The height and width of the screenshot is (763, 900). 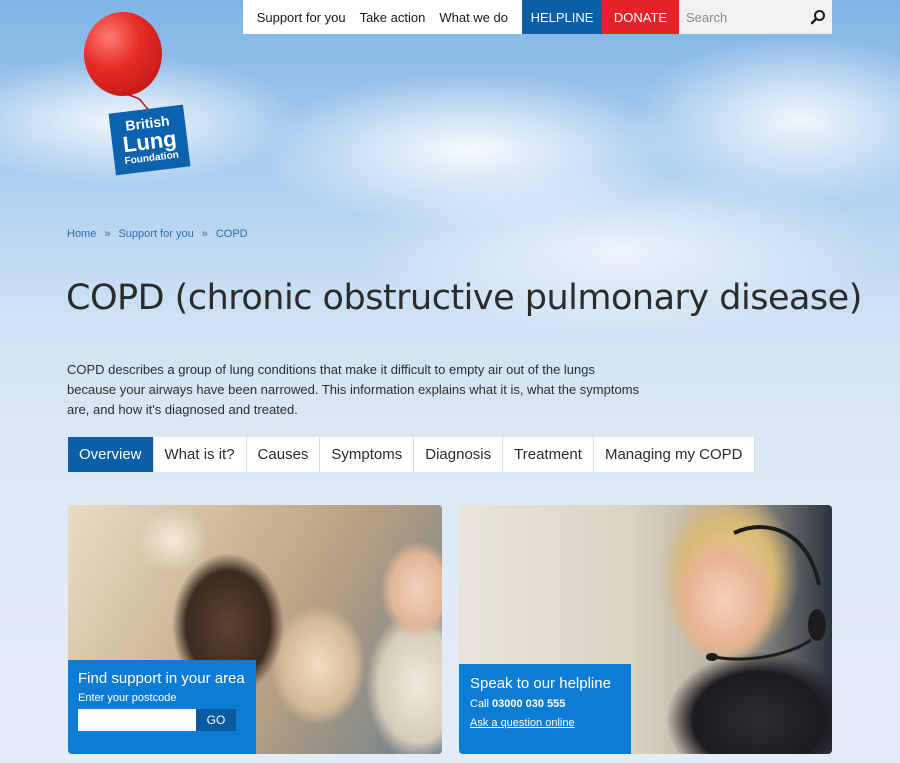 I want to click on tab-overview: Overview, so click(x=111, y=454).